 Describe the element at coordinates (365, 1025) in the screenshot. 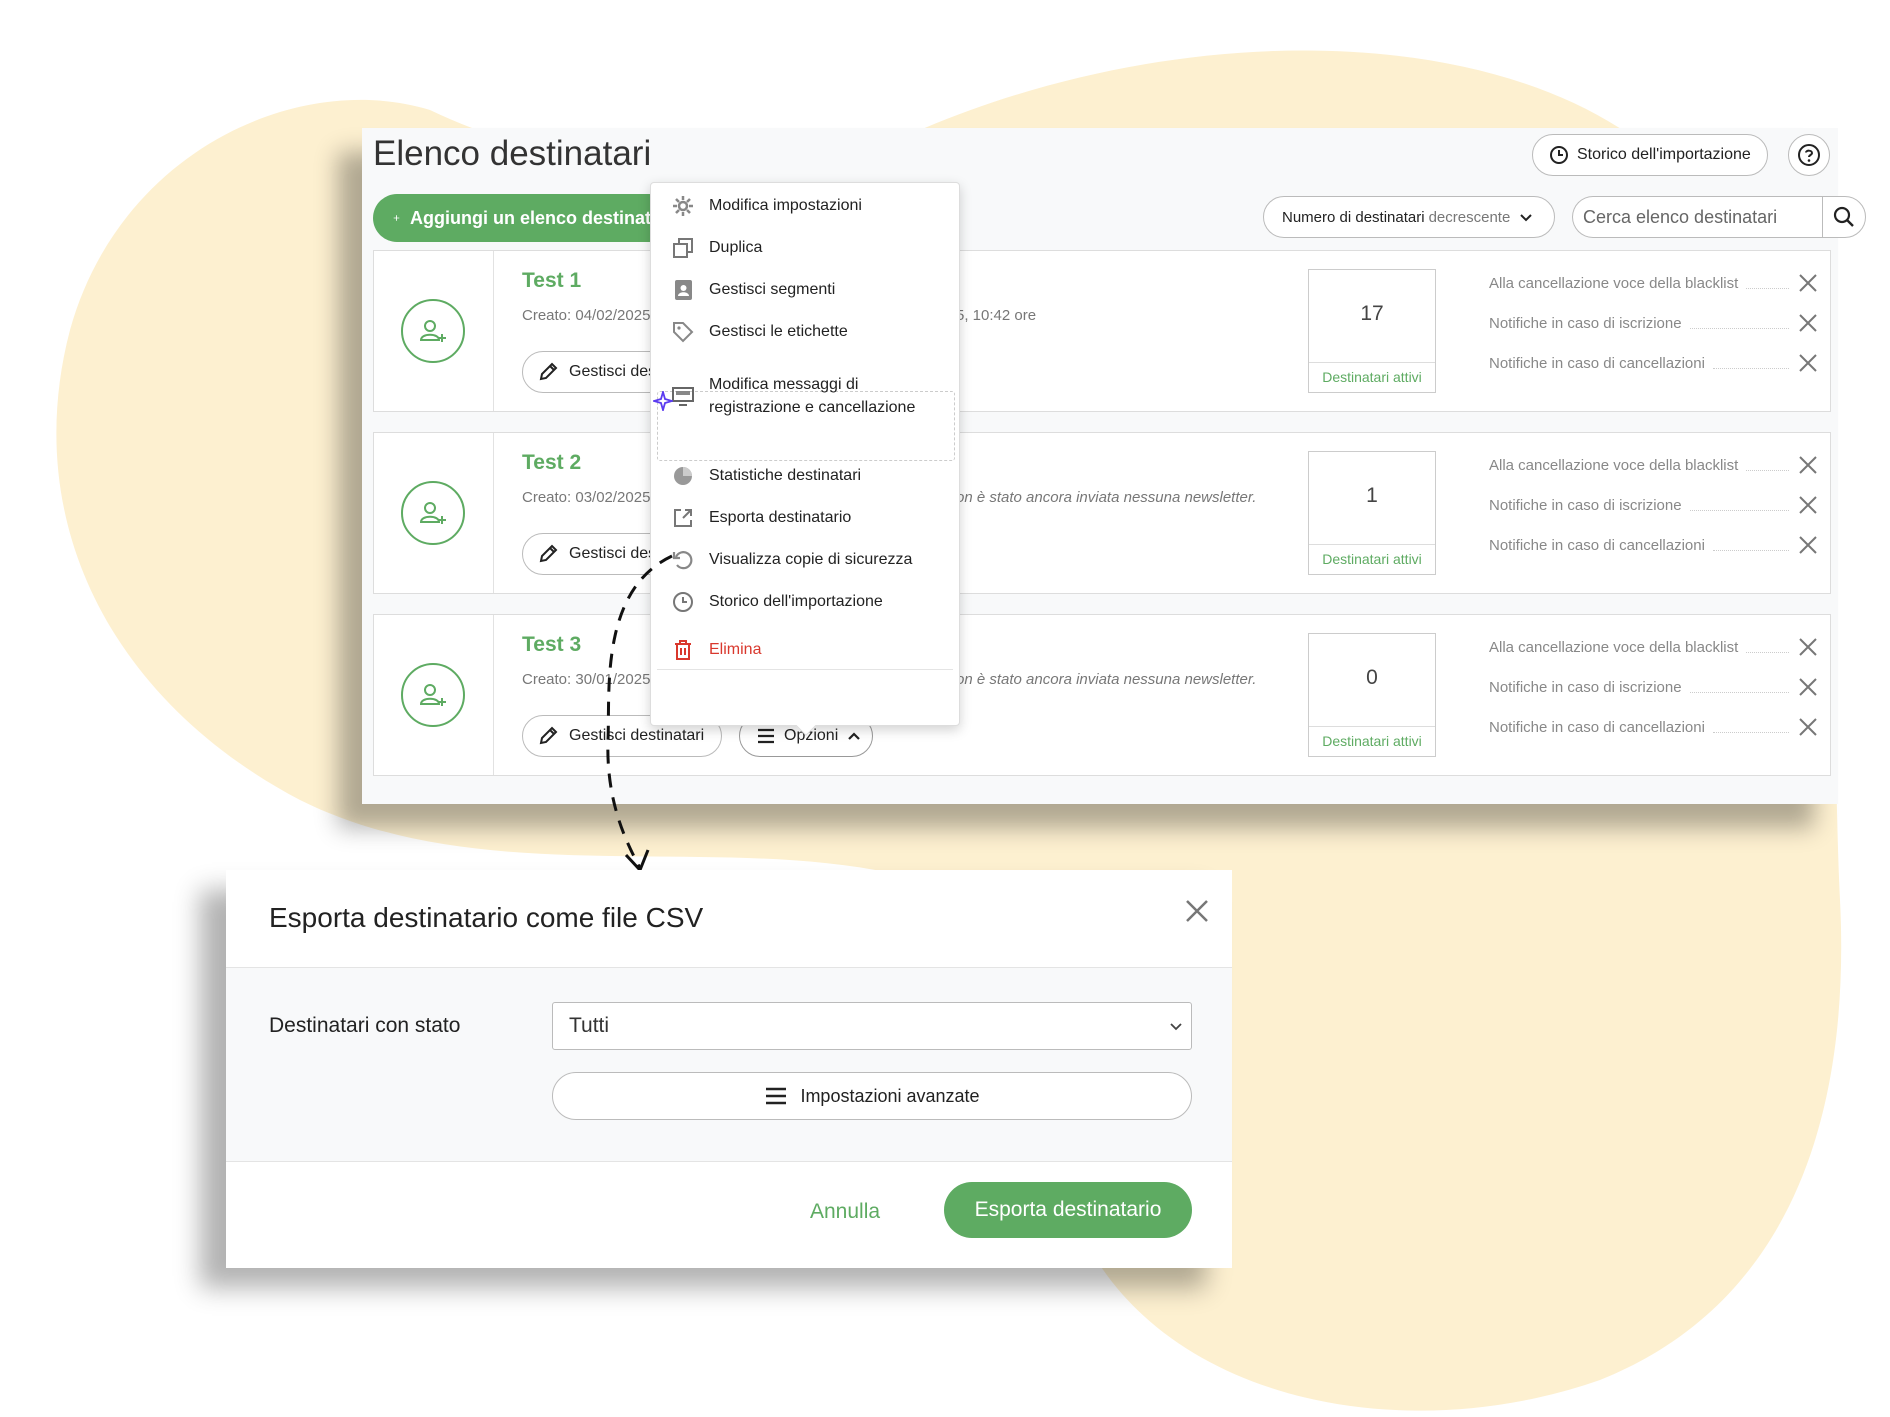

I see `status-label: Destinatari con stato` at that location.